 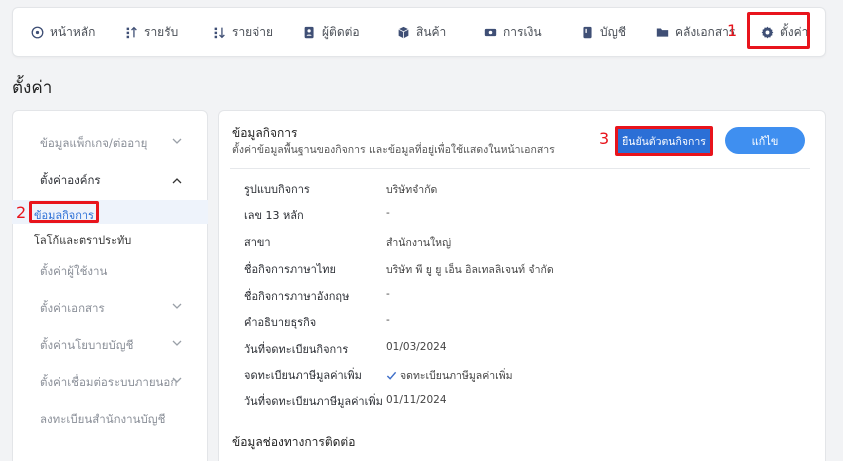 What do you see at coordinates (297, 296) in the screenshot?
I see `english-name-label: ชื่อกิจการภาษาอังกฤษ` at bounding box center [297, 296].